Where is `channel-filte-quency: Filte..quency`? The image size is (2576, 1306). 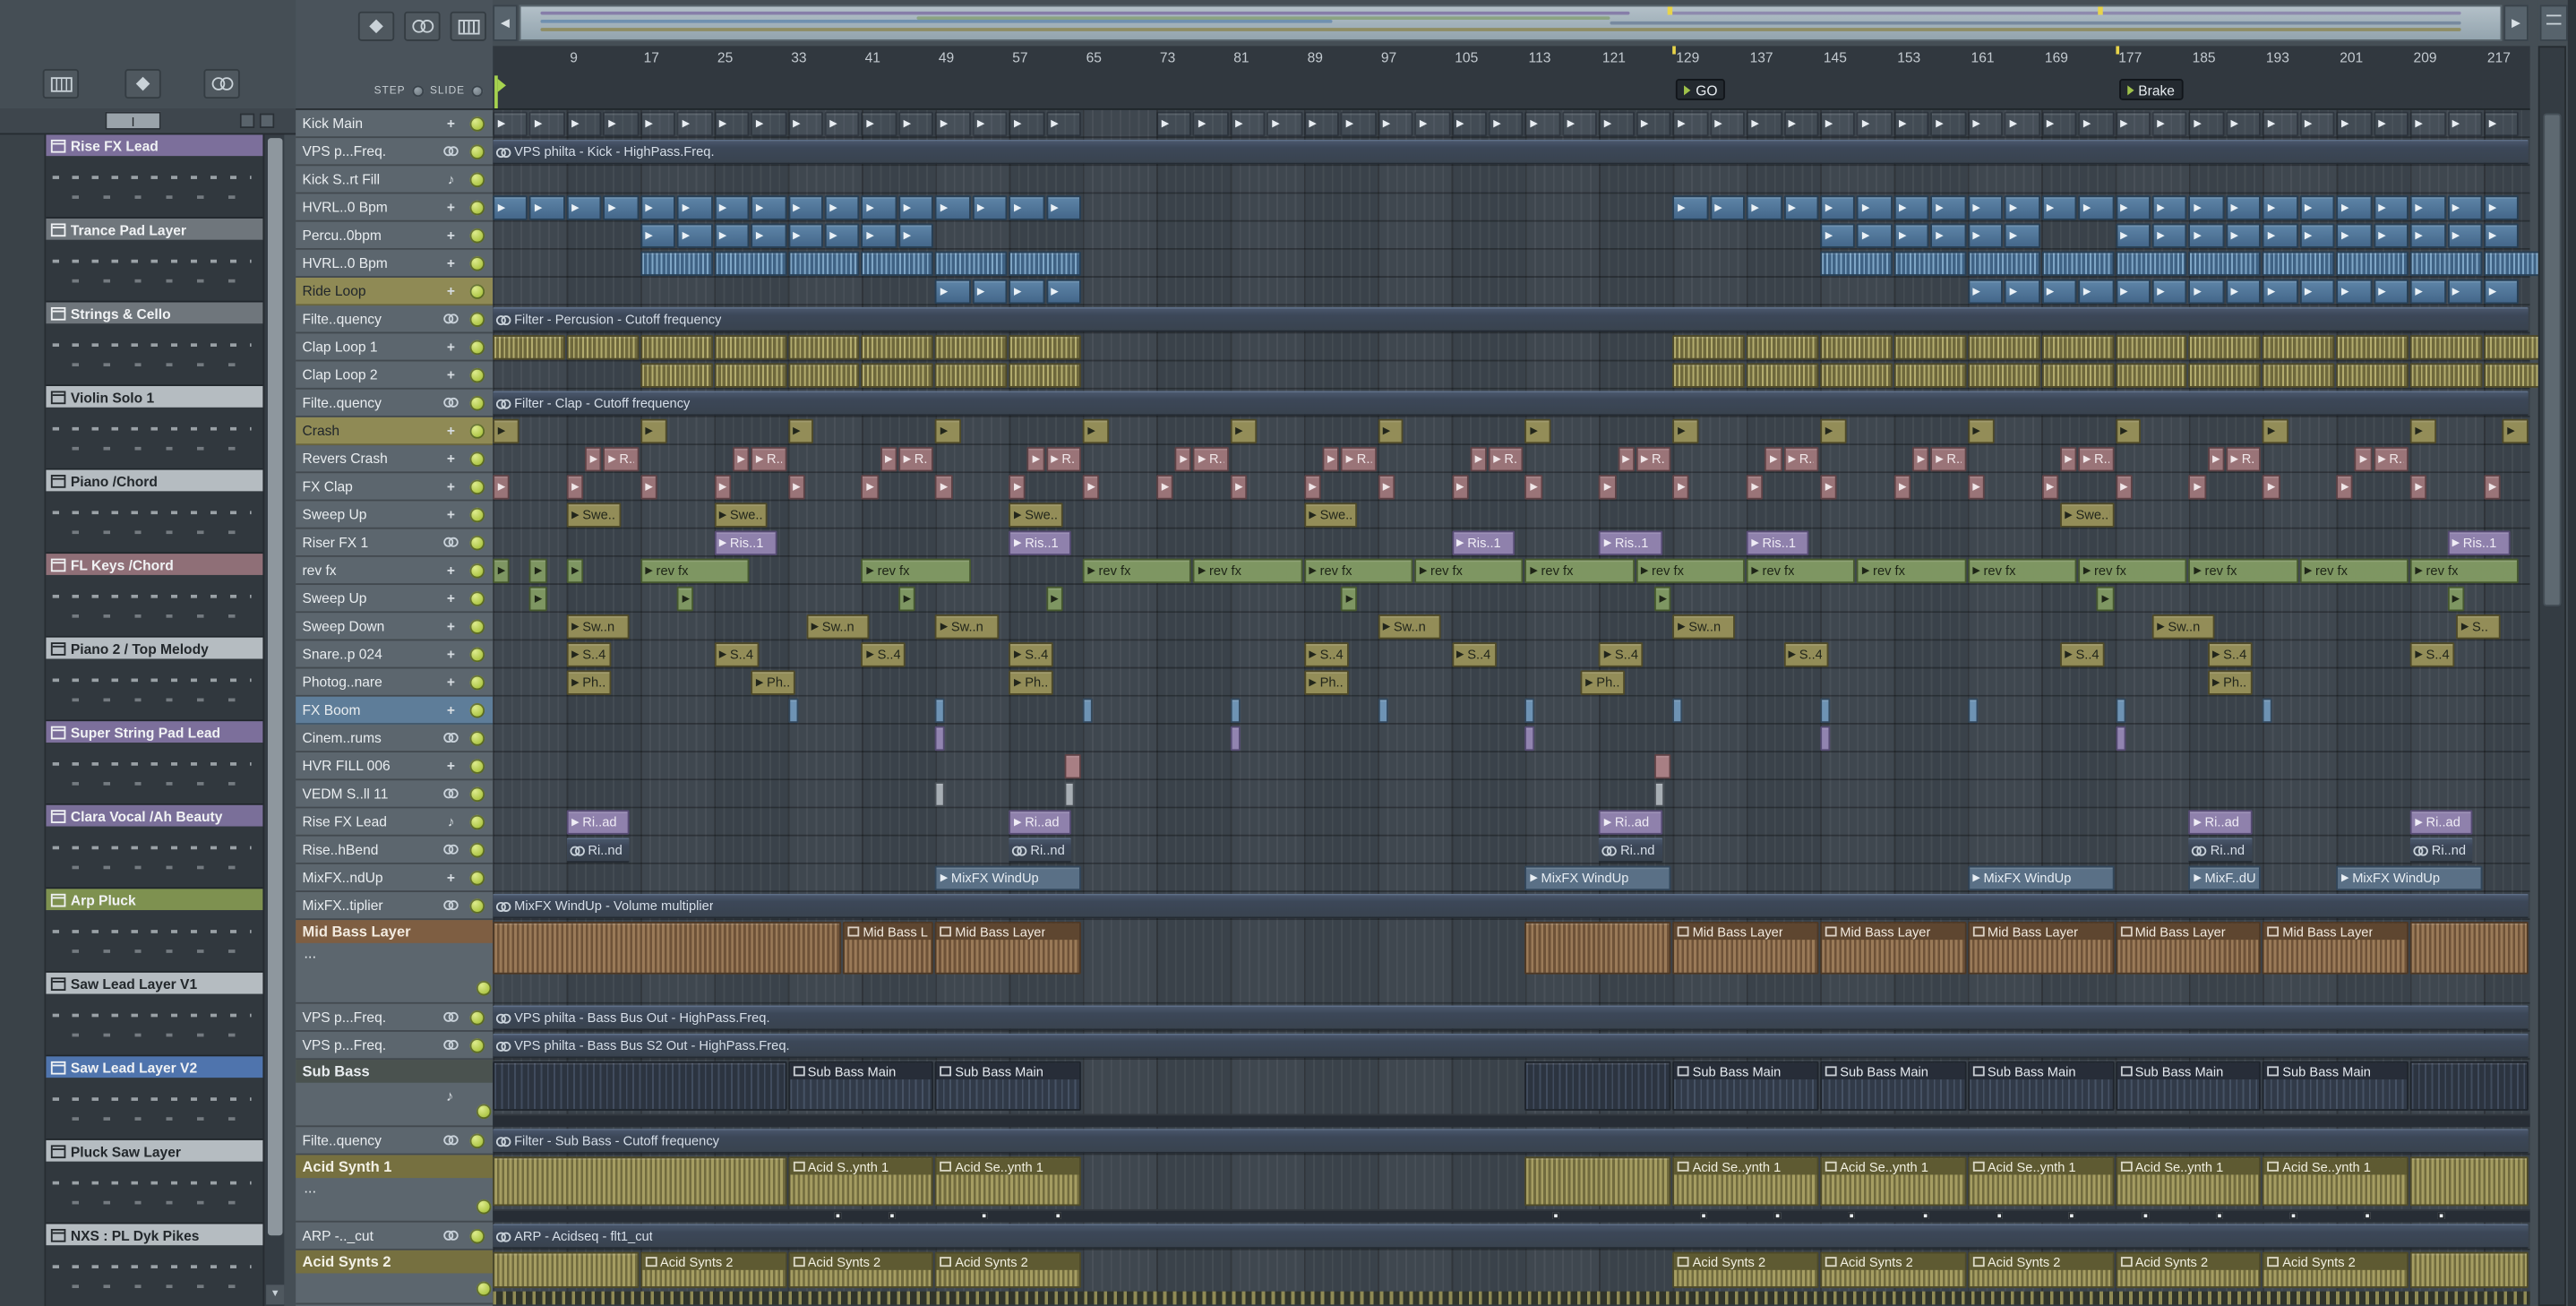 channel-filte-quency: Filte..quency is located at coordinates (395, 403).